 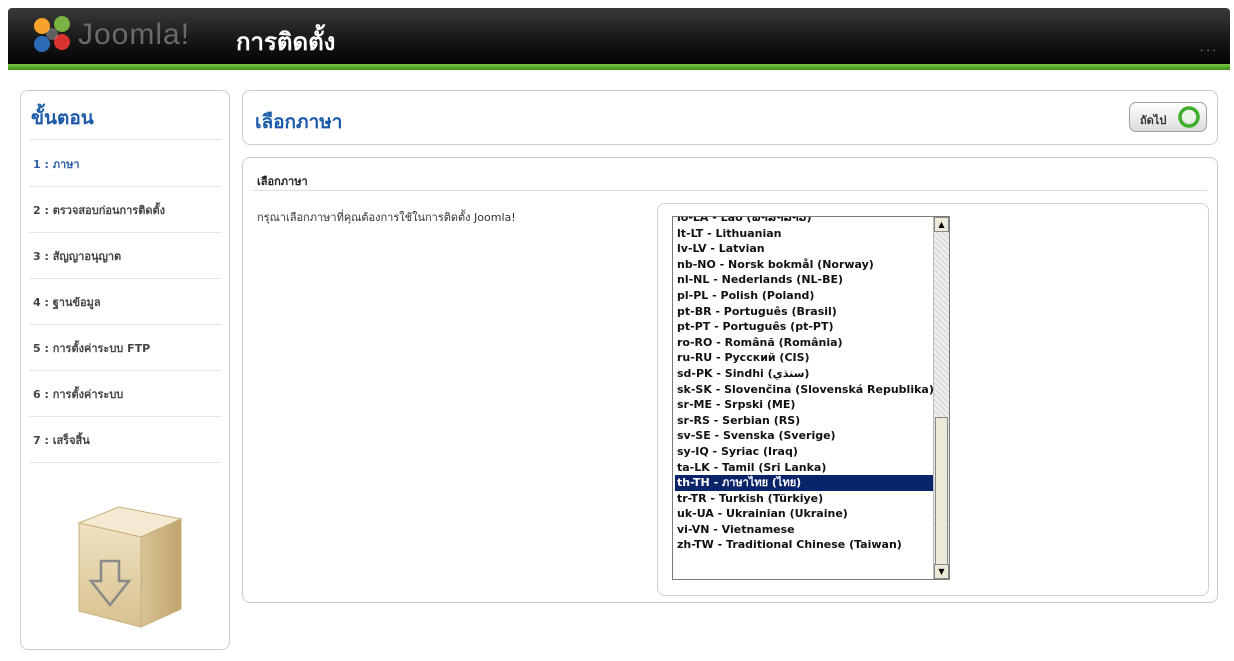 I want to click on sidebar-title: ขั้นตอน, so click(x=62, y=118).